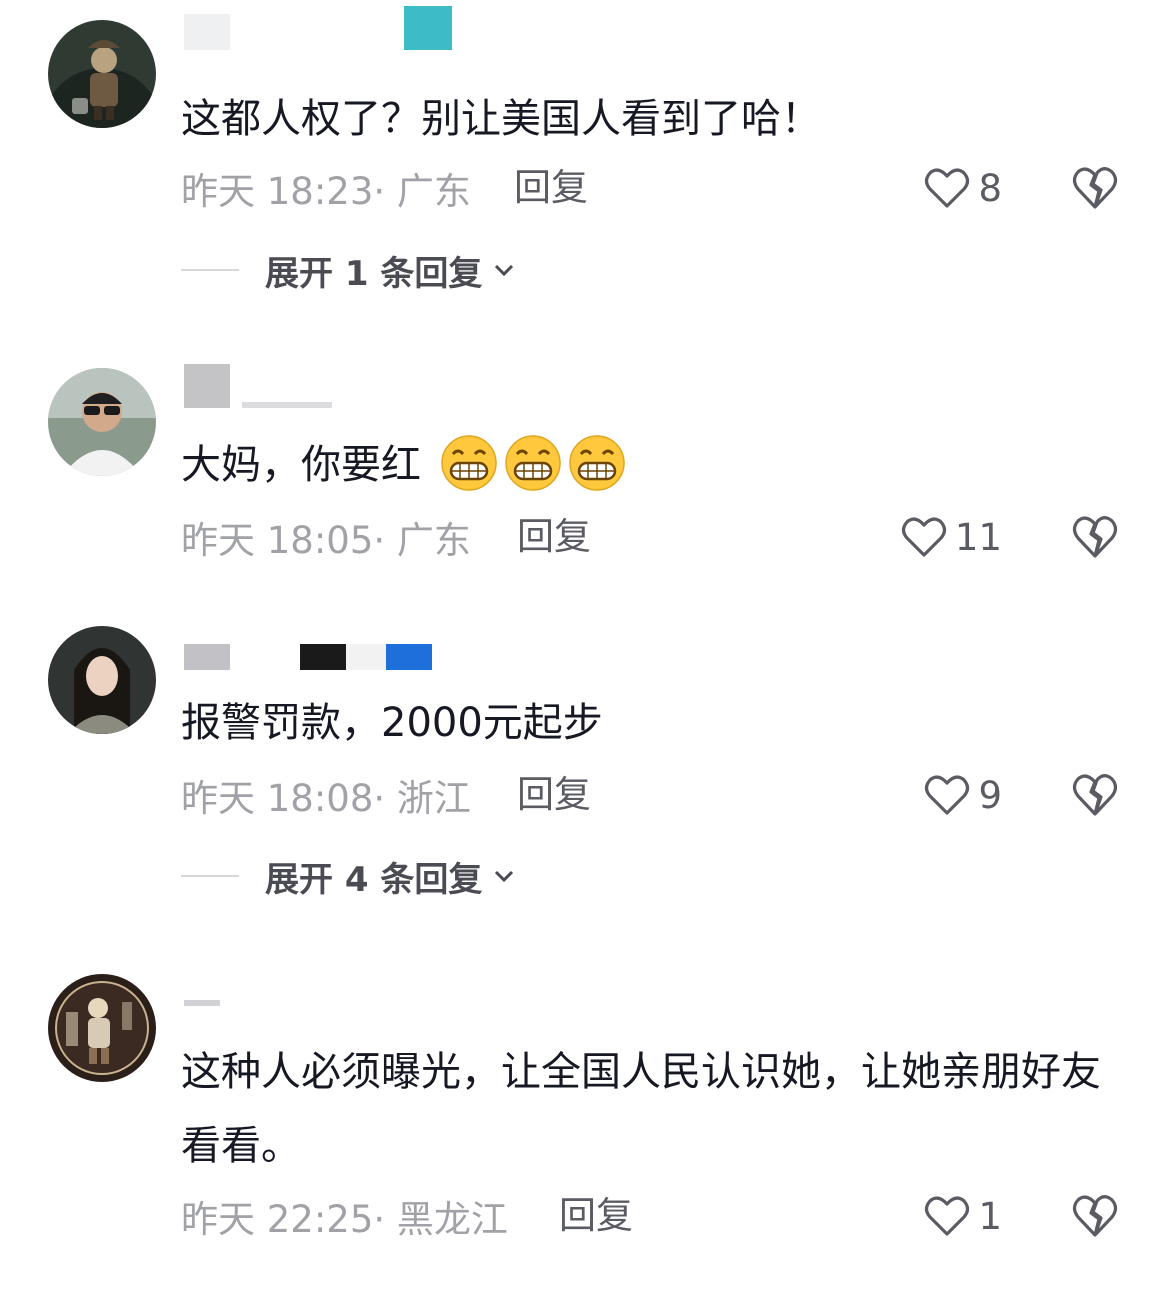 This screenshot has height=1291, width=1170. What do you see at coordinates (951, 537) in the screenshot?
I see `like-button: 11` at bounding box center [951, 537].